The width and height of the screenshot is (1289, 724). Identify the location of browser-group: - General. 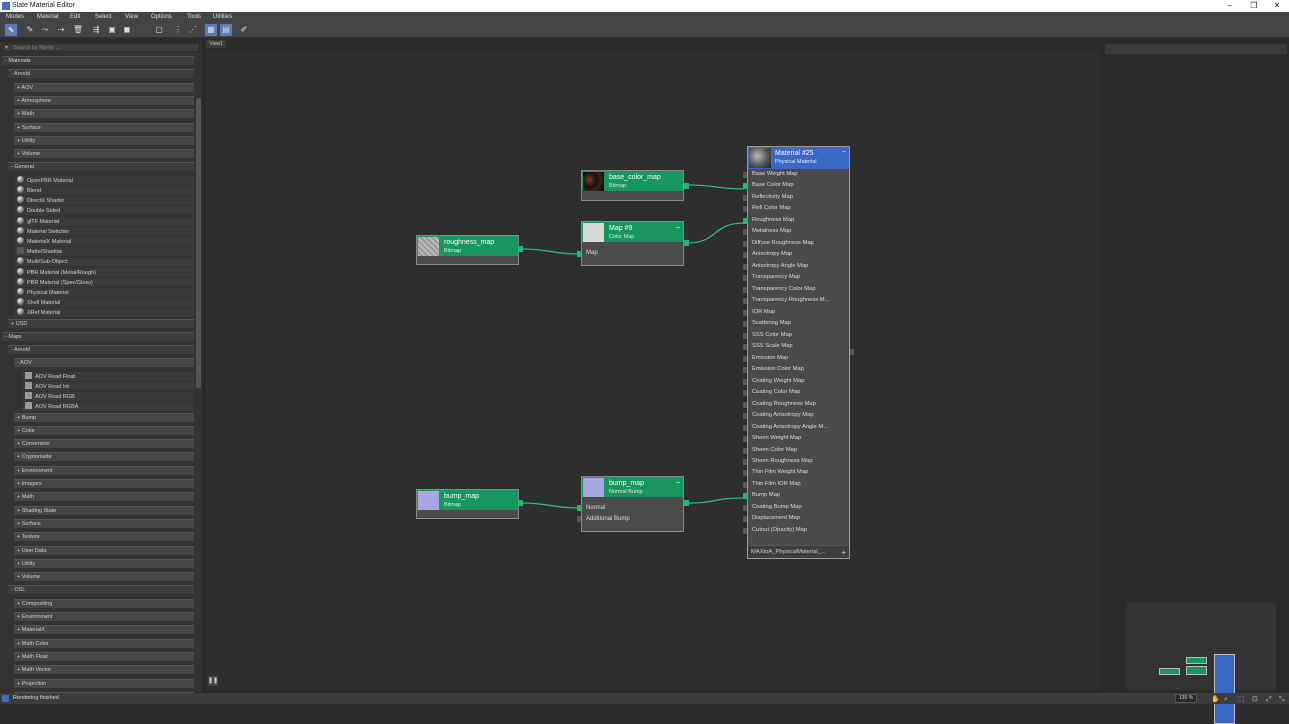
(101, 167).